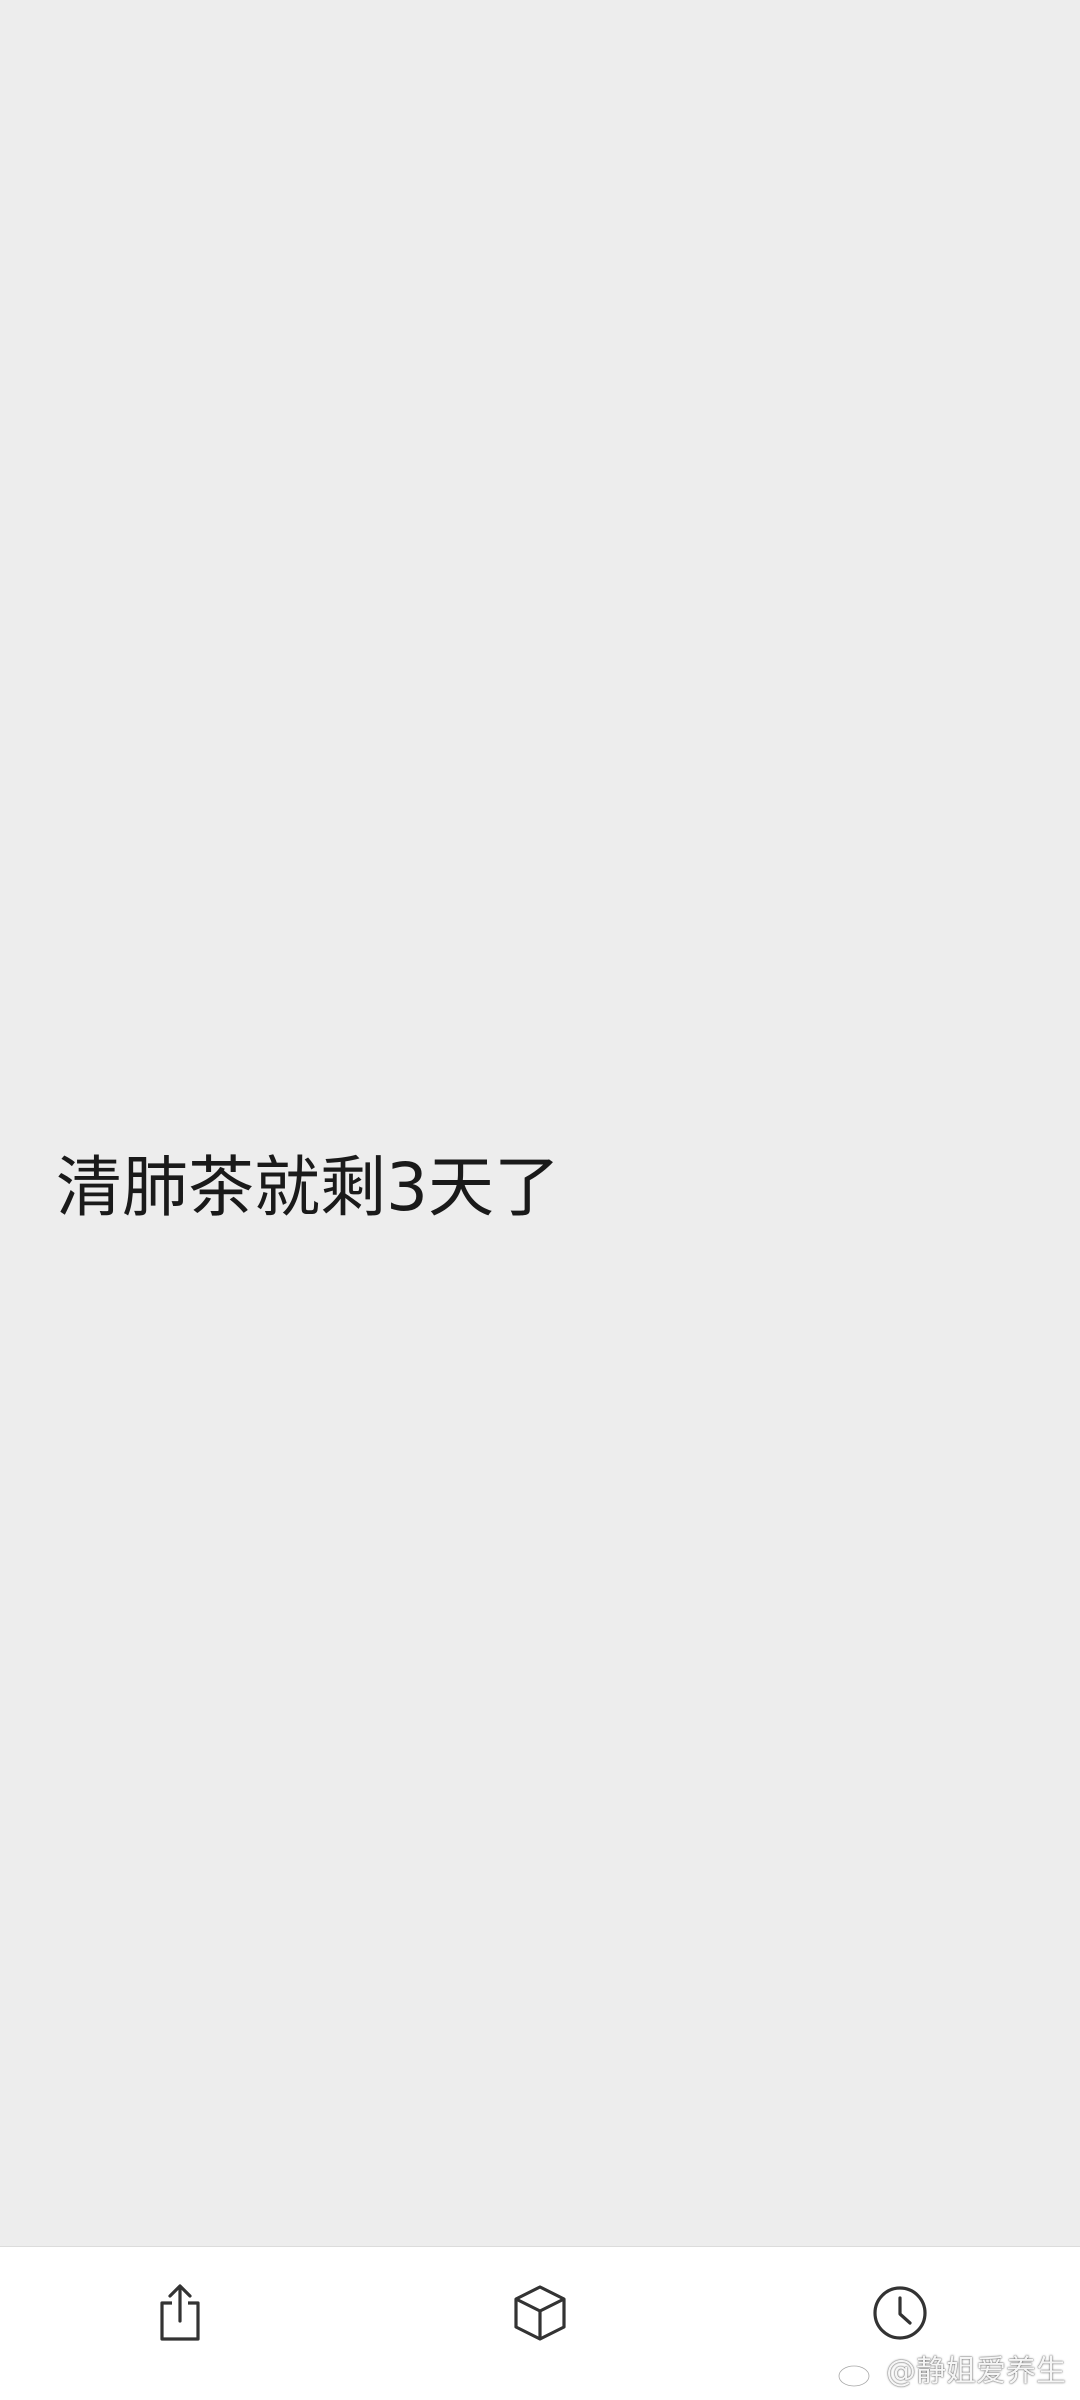 Image resolution: width=1080 pixels, height=2400 pixels. What do you see at coordinates (857, 2373) in the screenshot?
I see `weibo-logo-icon` at bounding box center [857, 2373].